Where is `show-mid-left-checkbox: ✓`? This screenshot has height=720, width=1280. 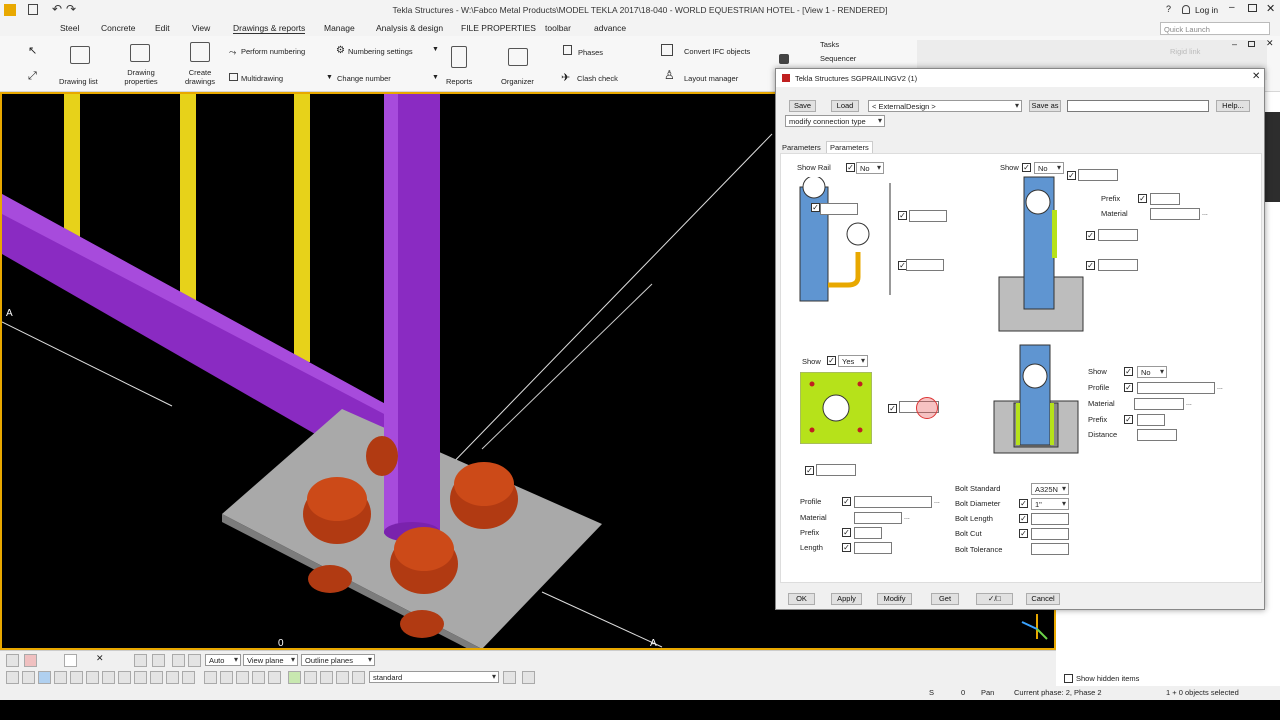
show-mid-left-checkbox: ✓ is located at coordinates (831, 360).